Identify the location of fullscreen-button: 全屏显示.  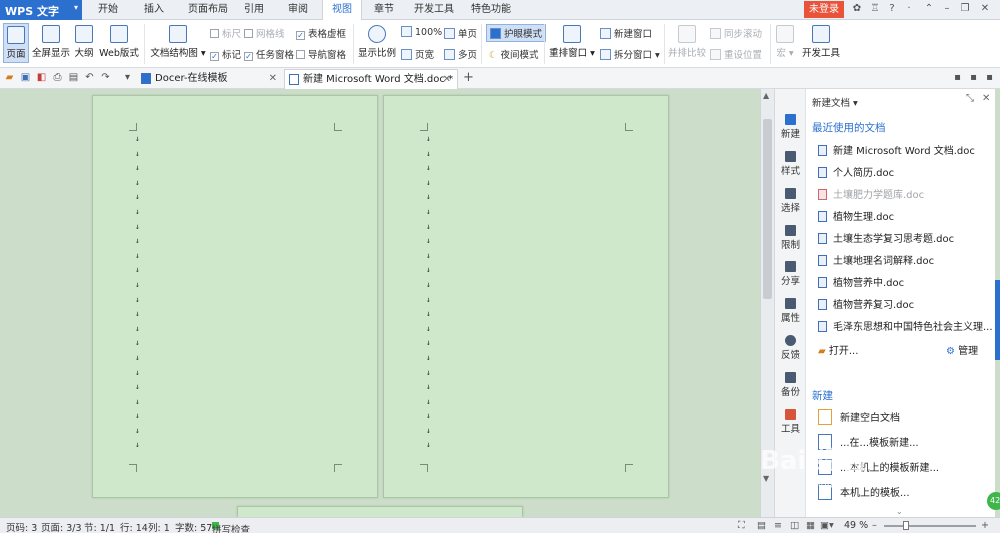
(51, 42).